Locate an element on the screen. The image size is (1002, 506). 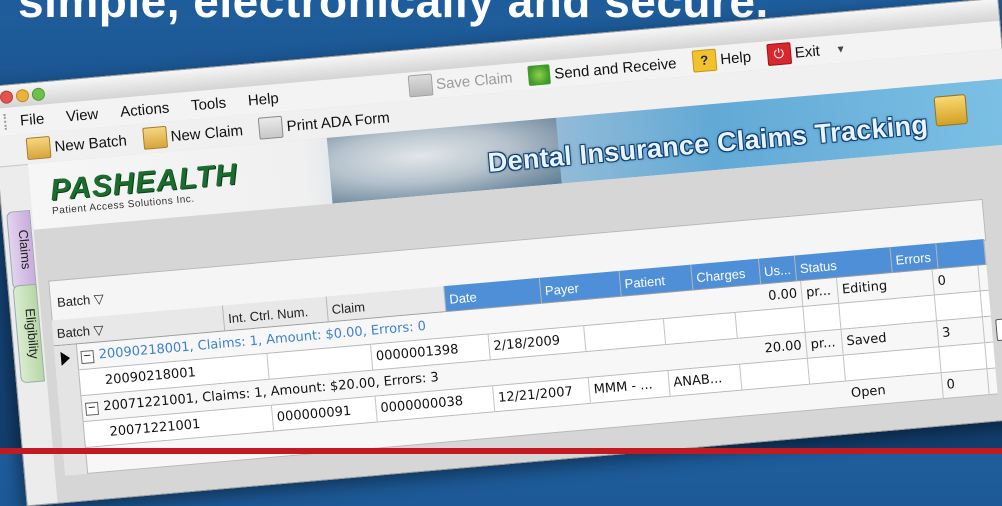
marketing-headline: simple, electronically and secure. is located at coordinates (393, 13).